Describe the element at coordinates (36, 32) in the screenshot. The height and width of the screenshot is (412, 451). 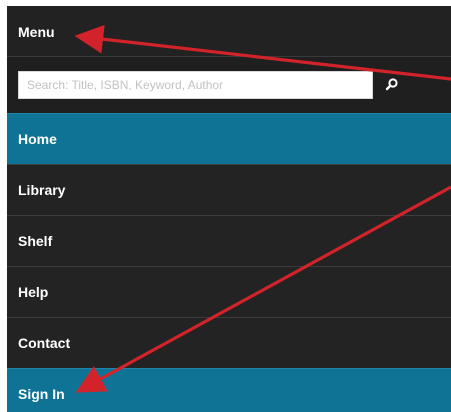
I see `menu-title: Menu` at that location.